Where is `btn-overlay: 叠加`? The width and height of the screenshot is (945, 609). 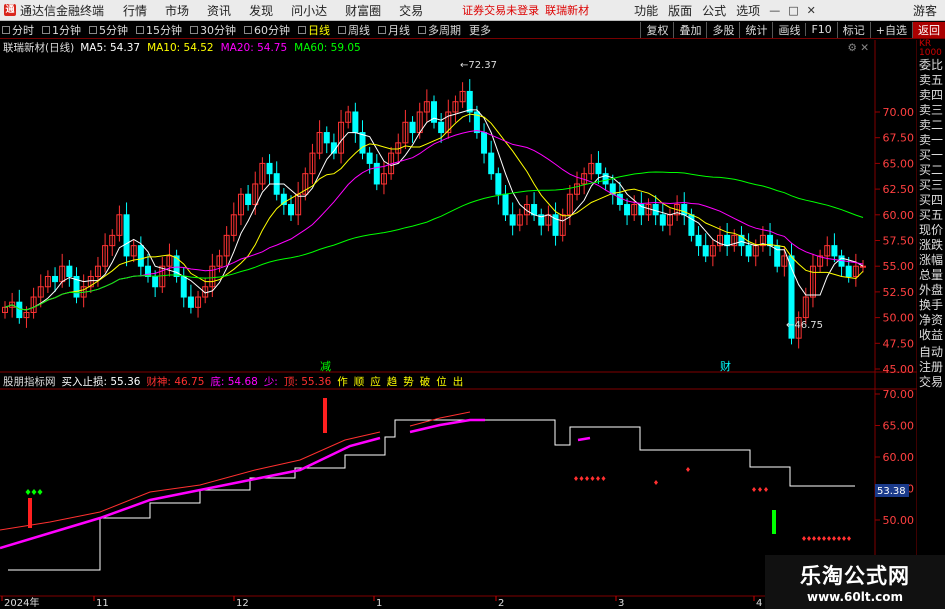
btn-overlay: 叠加 is located at coordinates (689, 29).